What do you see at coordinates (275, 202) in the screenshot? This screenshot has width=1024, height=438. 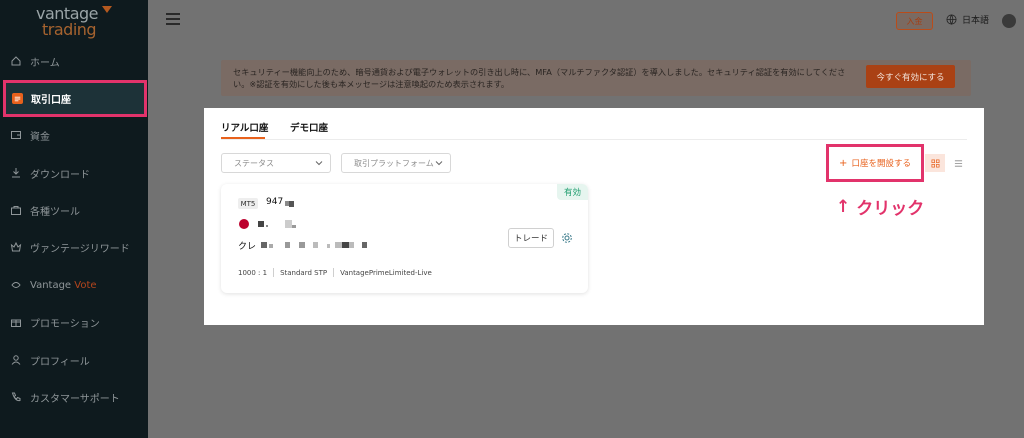 I see `account-number: 947` at bounding box center [275, 202].